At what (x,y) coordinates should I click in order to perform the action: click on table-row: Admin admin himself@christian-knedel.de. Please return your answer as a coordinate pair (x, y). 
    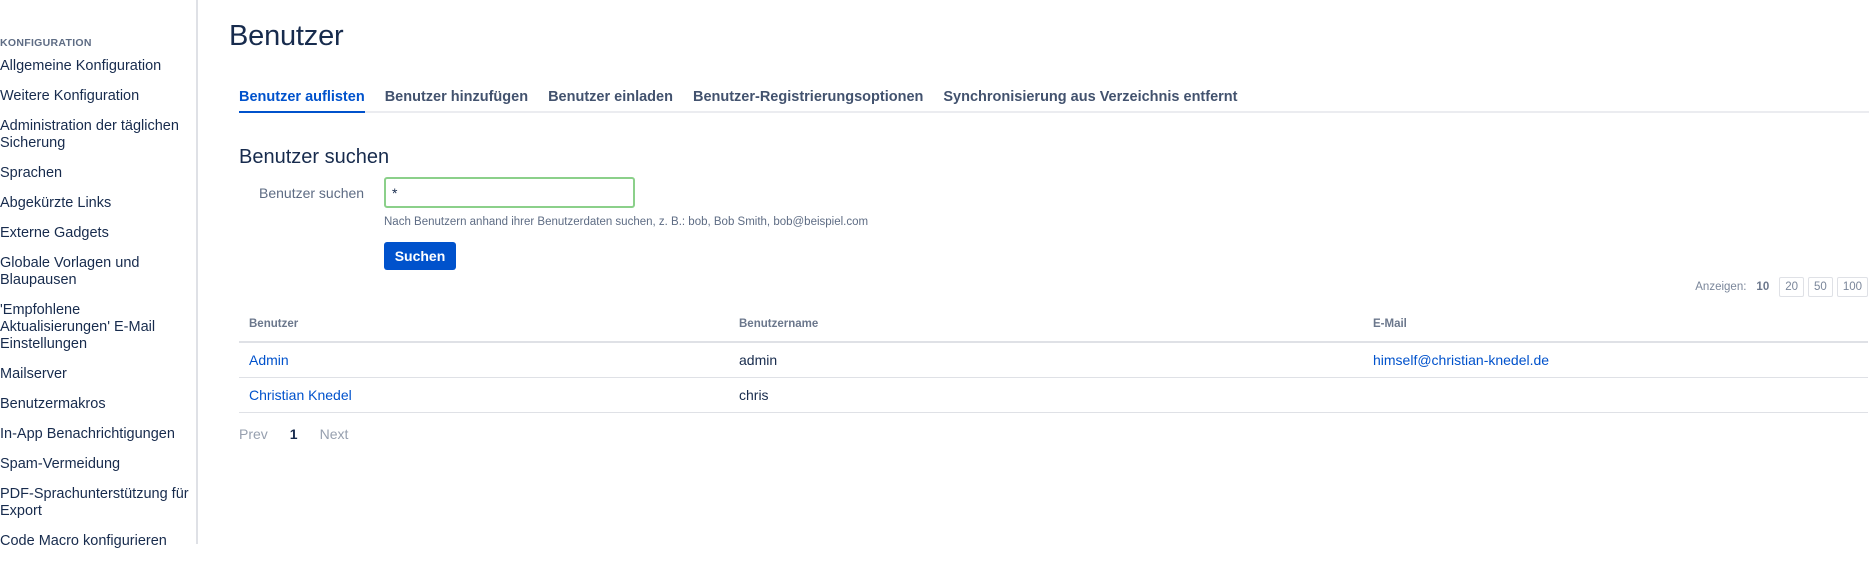
    Looking at the image, I should click on (1053, 360).